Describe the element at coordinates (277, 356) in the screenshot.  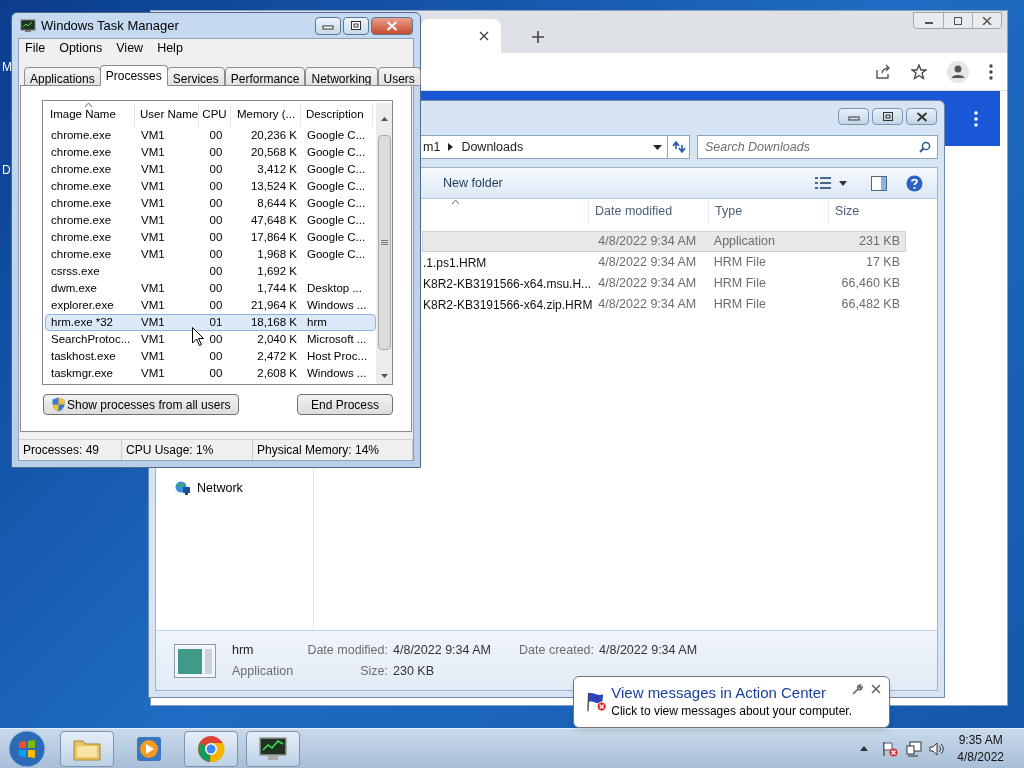
I see `table-cell-text: 2,472 K` at that location.